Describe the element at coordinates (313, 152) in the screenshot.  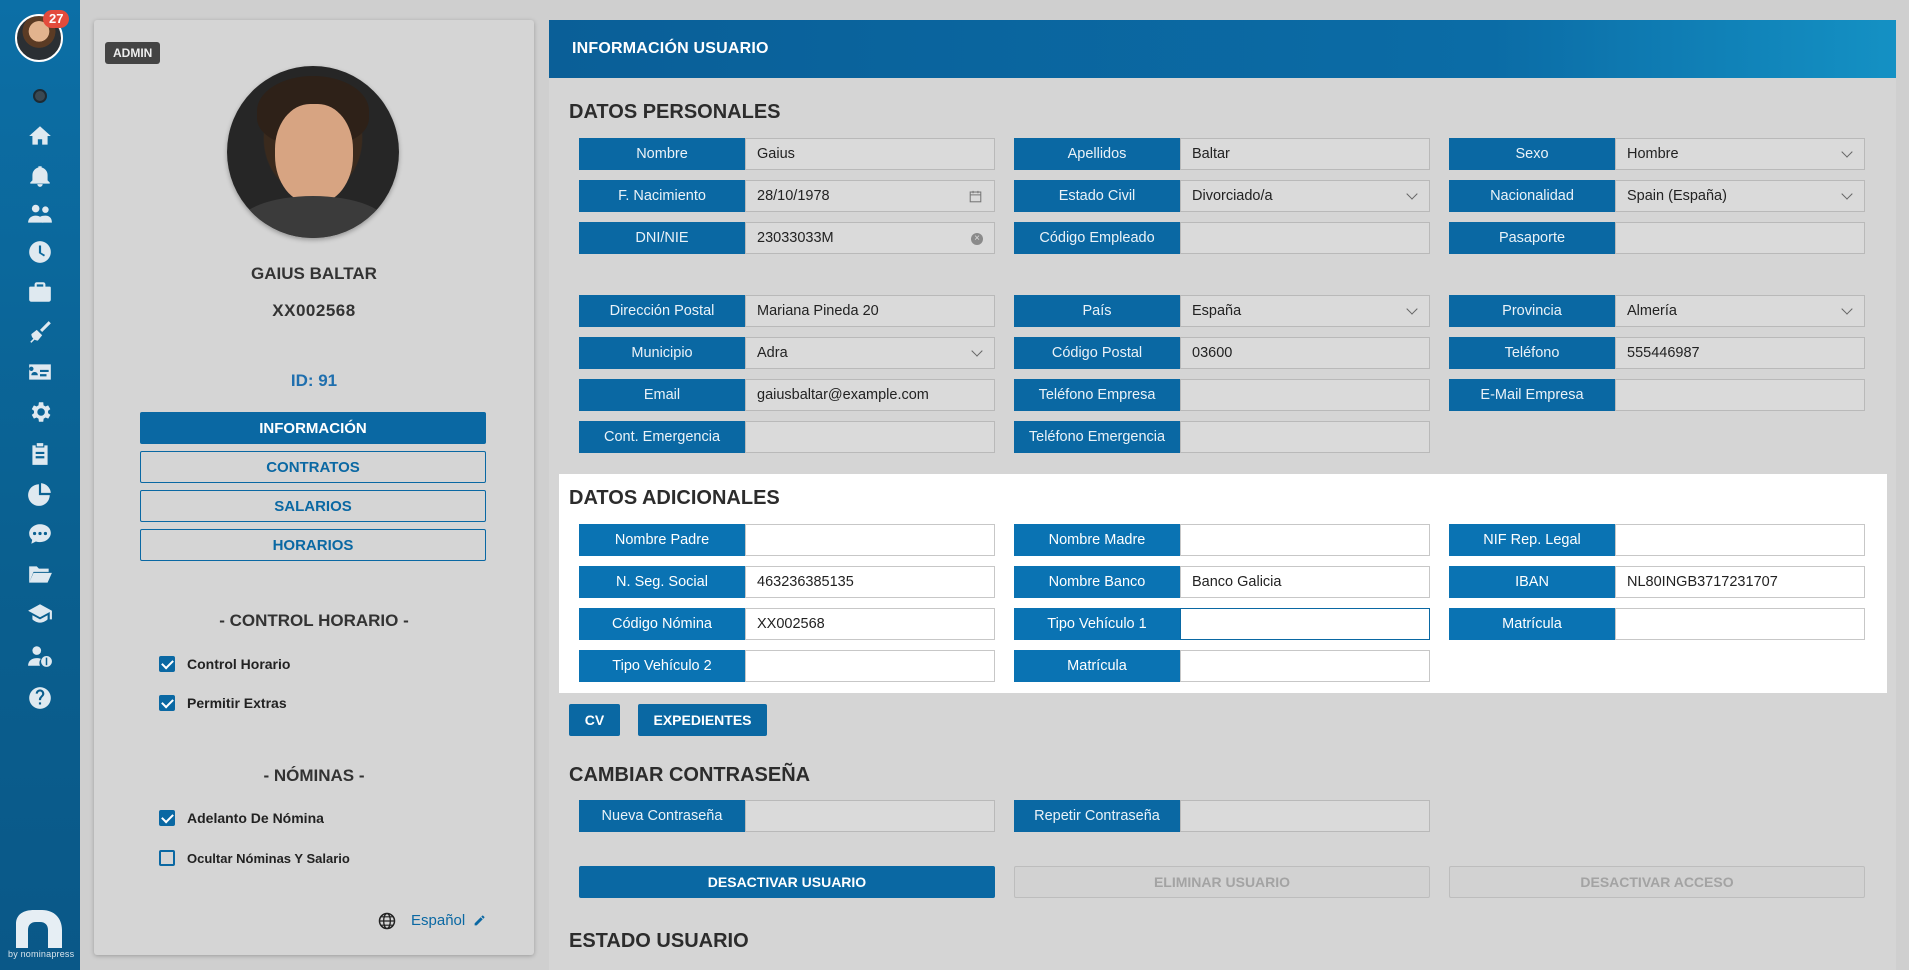
I see `profile-photo` at that location.